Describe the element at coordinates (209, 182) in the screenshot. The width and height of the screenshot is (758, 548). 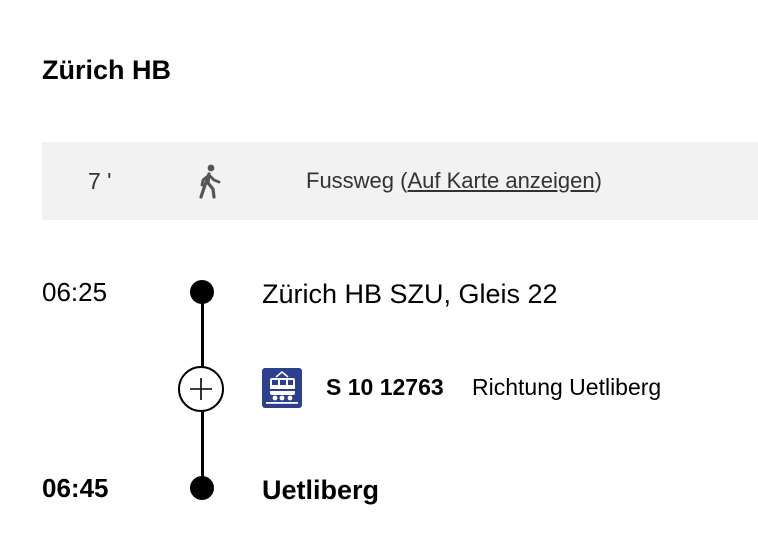
I see `pedestrian-icon` at that location.